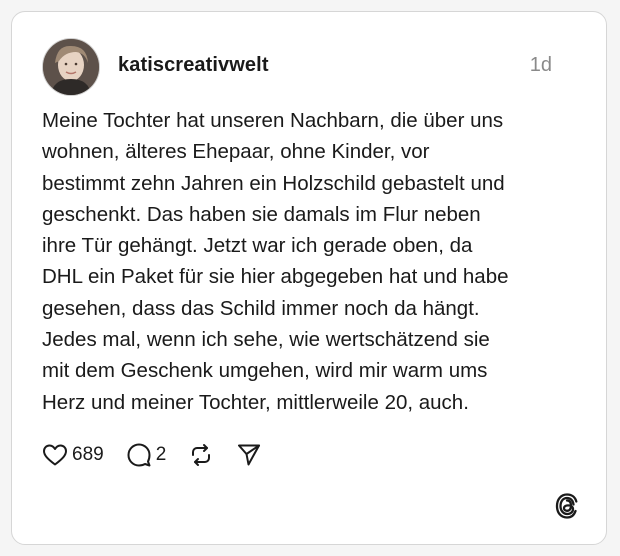 The width and height of the screenshot is (620, 556). I want to click on heart-icon, so click(55, 455).